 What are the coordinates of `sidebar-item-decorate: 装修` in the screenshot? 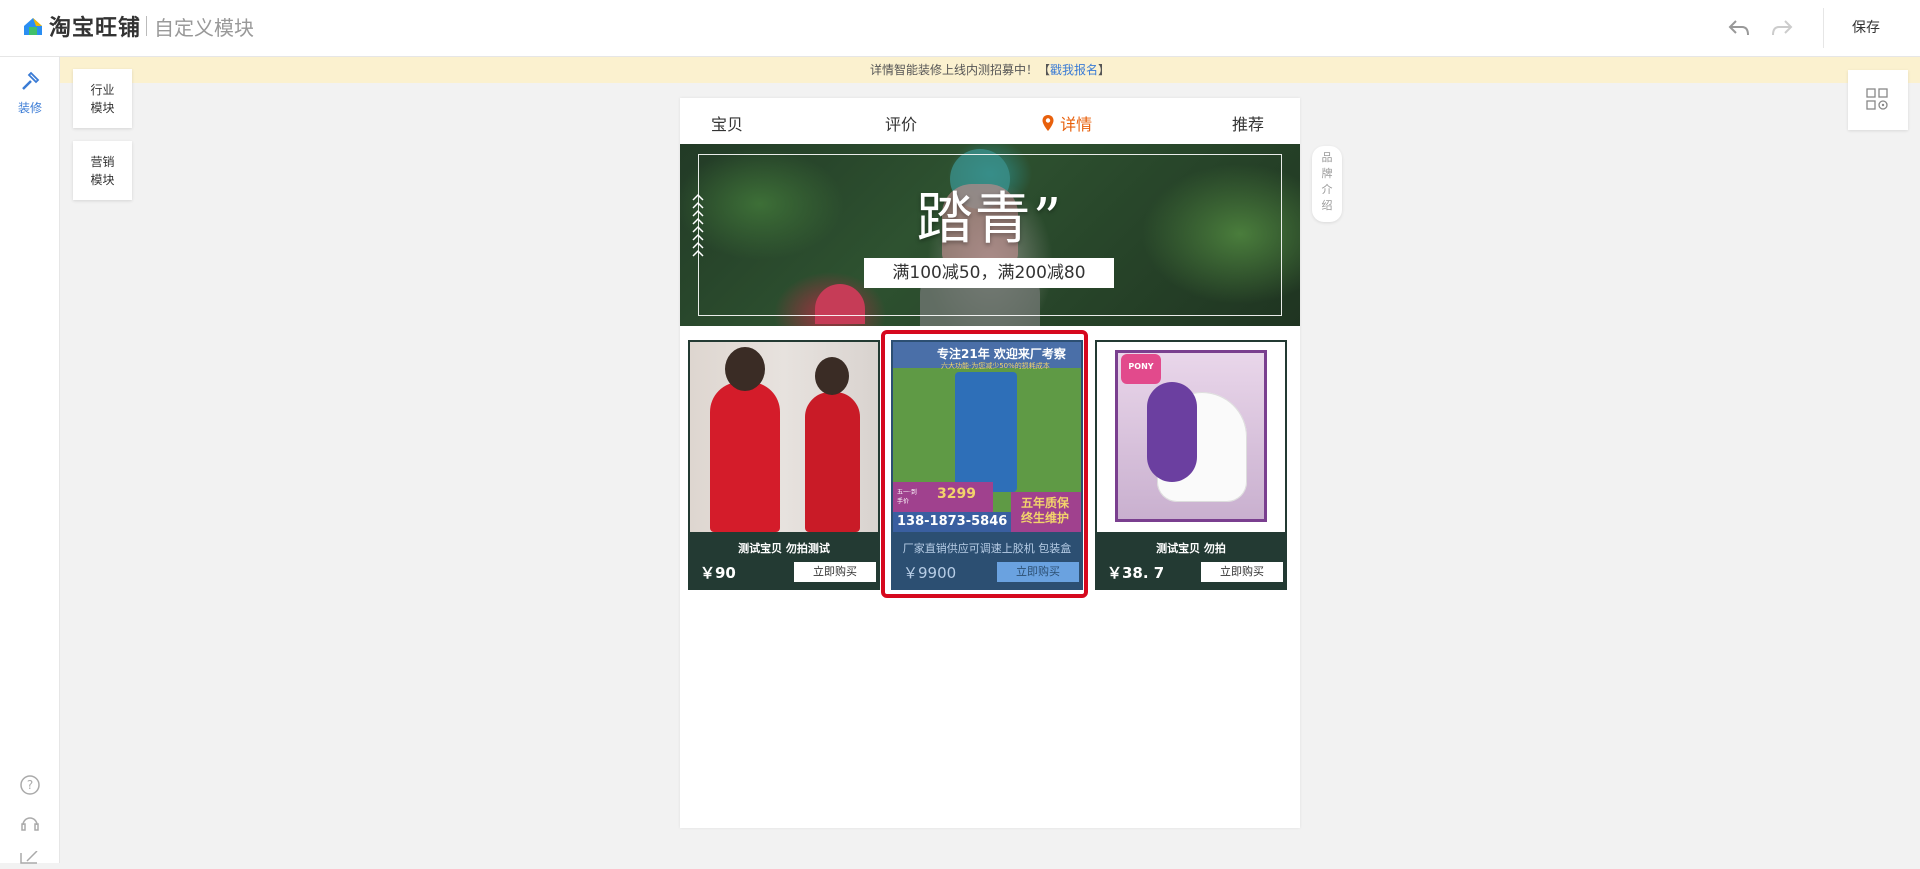 It's located at (30, 93).